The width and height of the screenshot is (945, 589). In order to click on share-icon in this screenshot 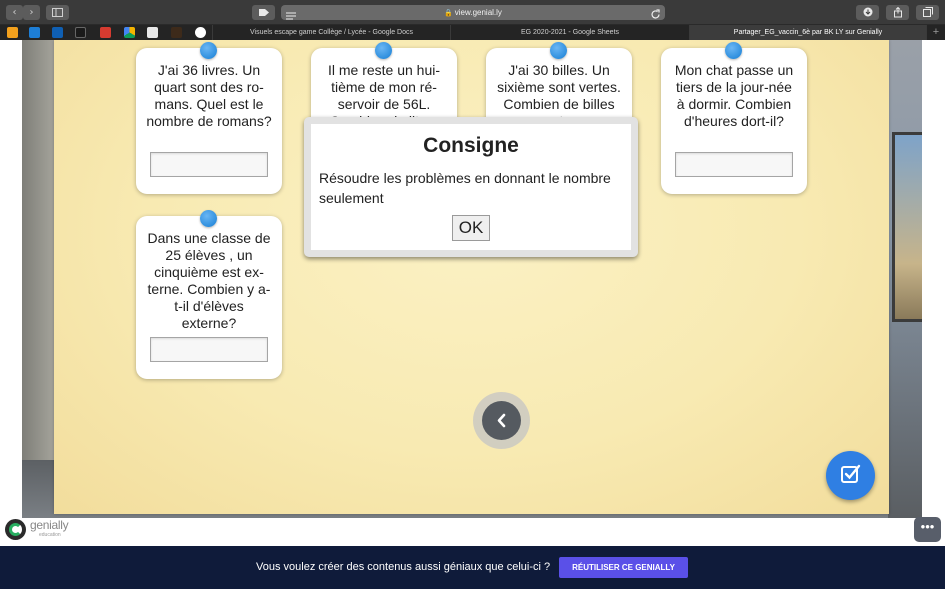, I will do `click(897, 12)`.